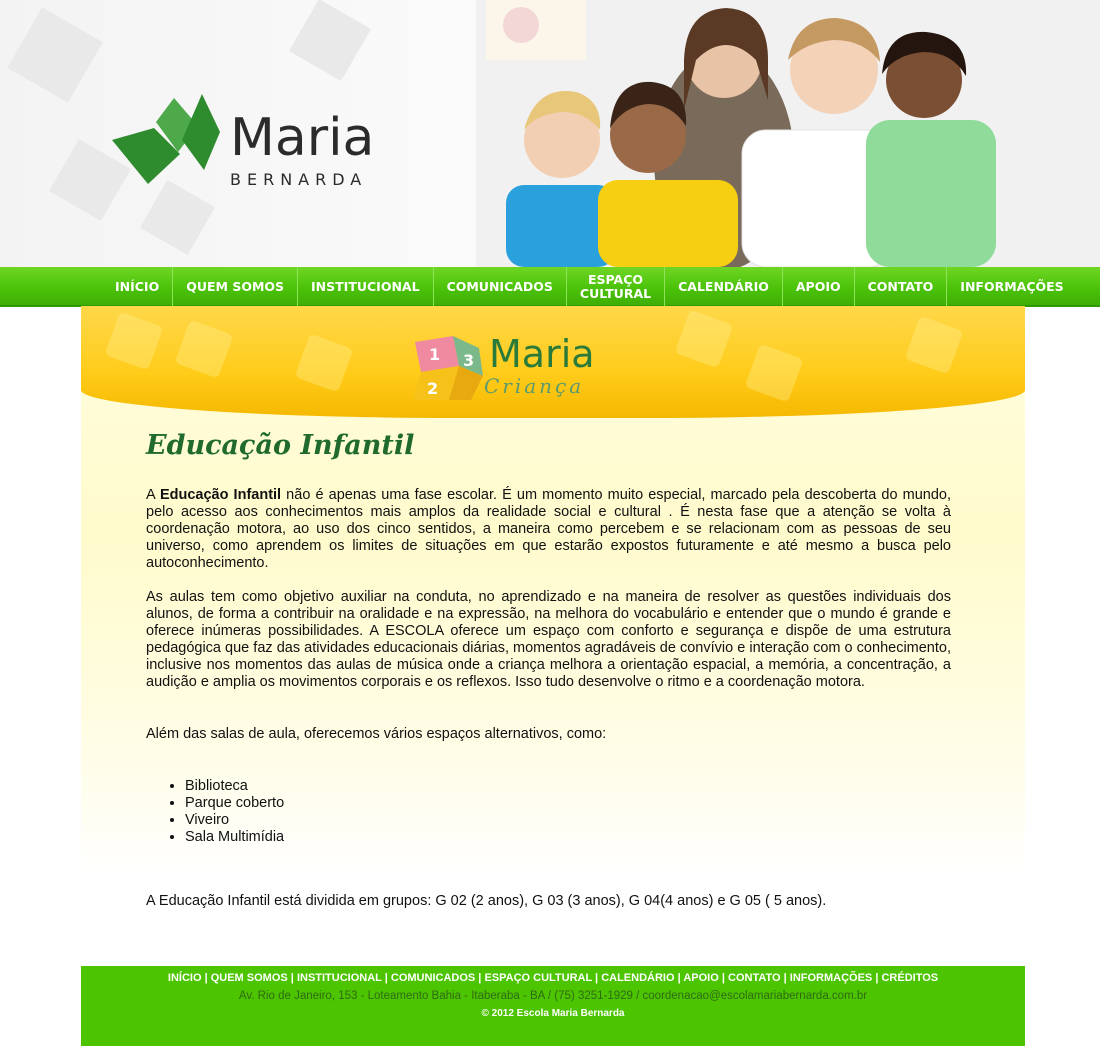  Describe the element at coordinates (366, 287) in the screenshot. I see `nav-item-institucional: INSTITUCIONAL` at that location.